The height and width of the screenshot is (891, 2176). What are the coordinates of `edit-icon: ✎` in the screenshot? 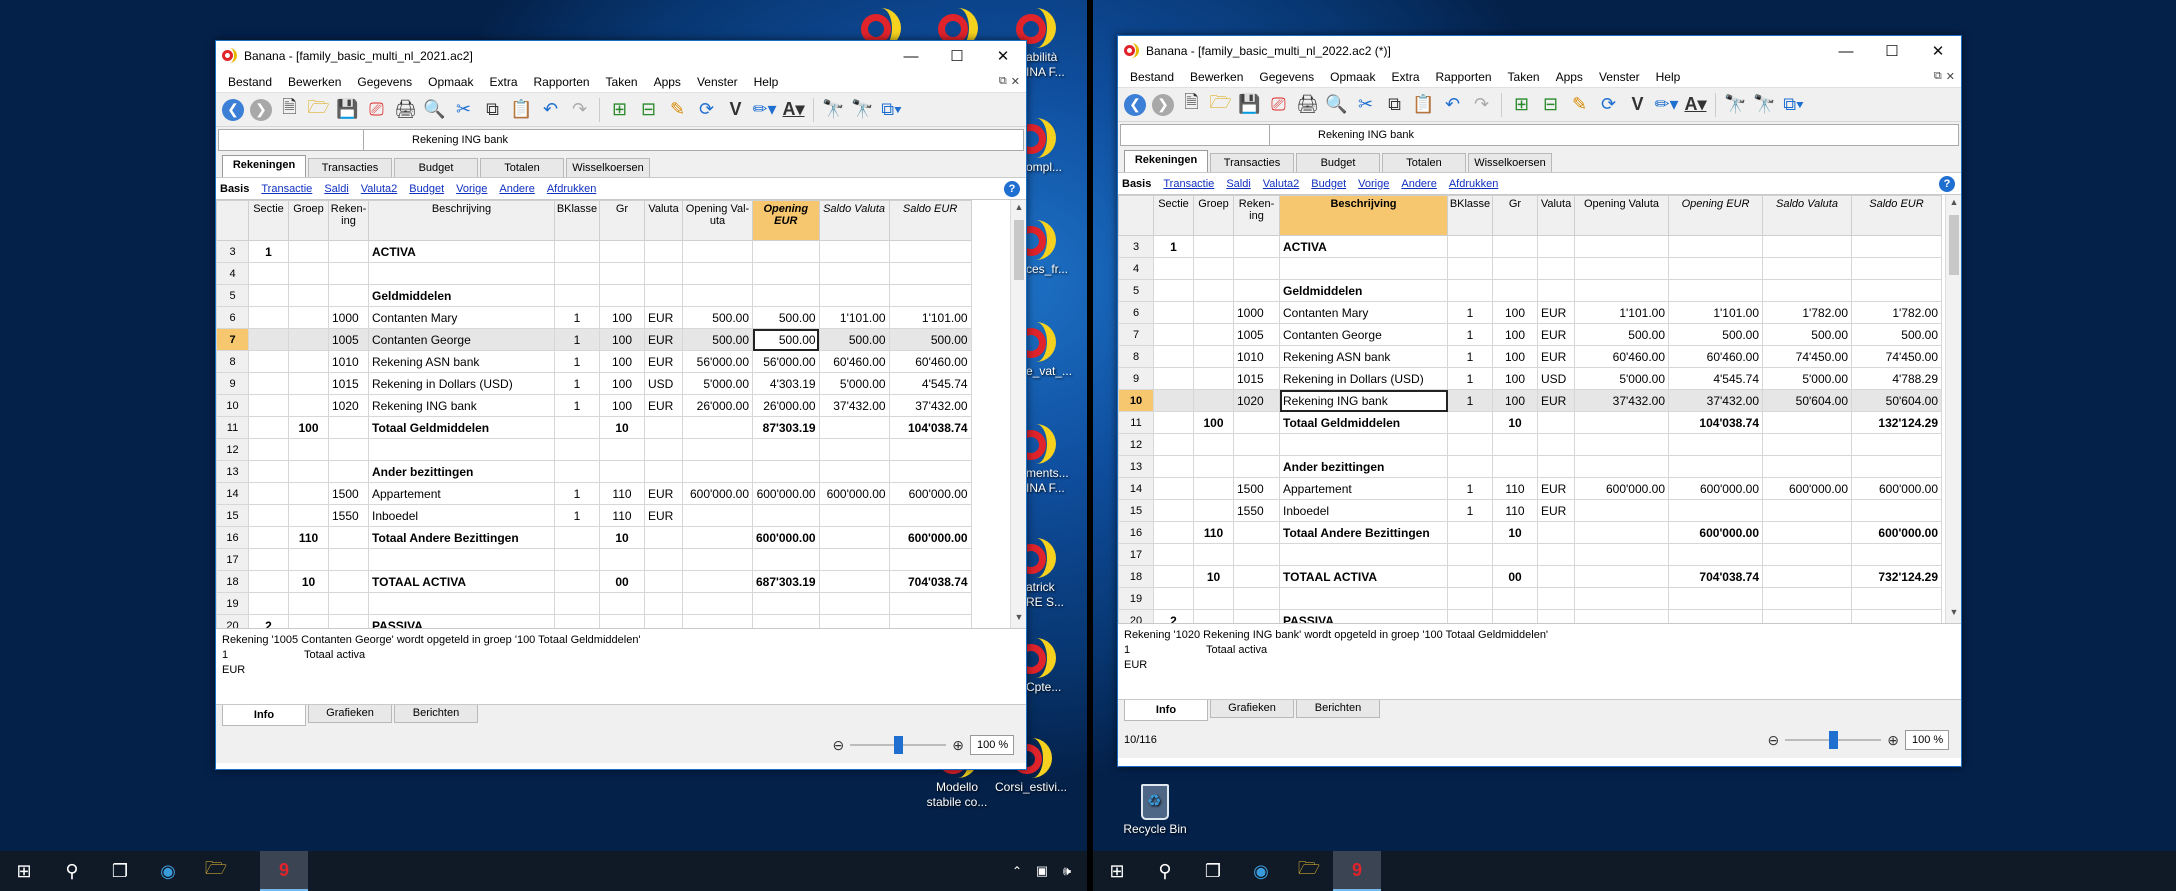 It's located at (1579, 105).